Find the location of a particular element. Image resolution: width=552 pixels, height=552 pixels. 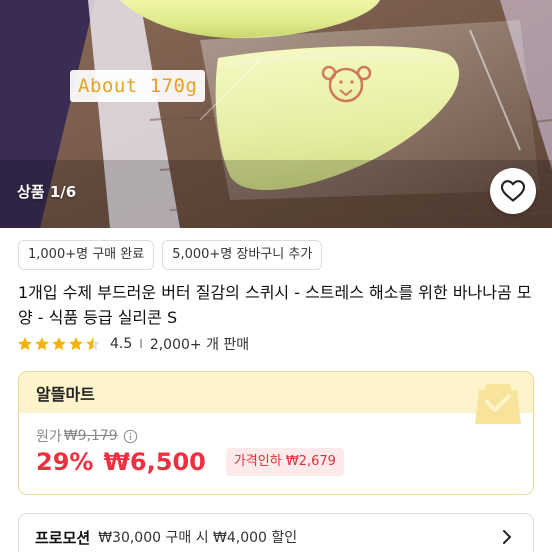

original-price-row: 원가 ₩9,179 is located at coordinates (87, 436).